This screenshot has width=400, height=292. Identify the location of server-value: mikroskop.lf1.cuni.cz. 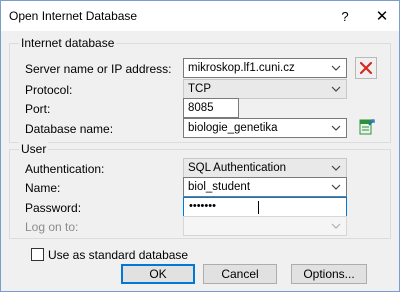
(241, 68).